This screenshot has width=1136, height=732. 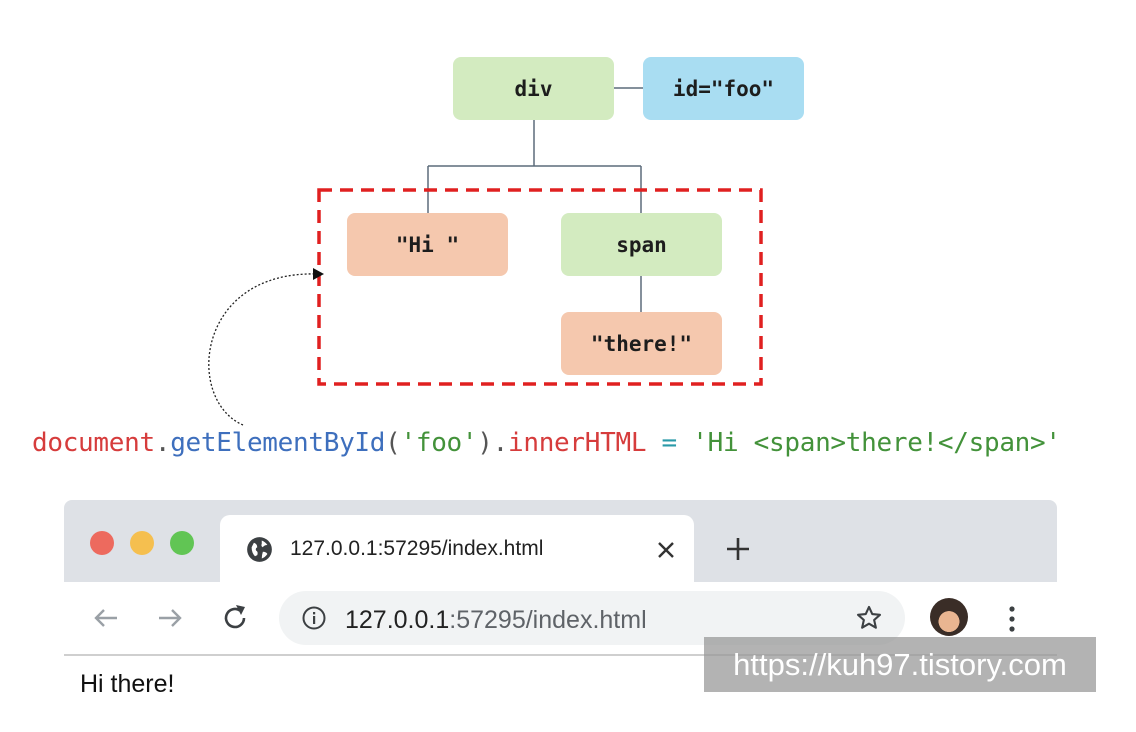 I want to click on star-icon, so click(x=869, y=618).